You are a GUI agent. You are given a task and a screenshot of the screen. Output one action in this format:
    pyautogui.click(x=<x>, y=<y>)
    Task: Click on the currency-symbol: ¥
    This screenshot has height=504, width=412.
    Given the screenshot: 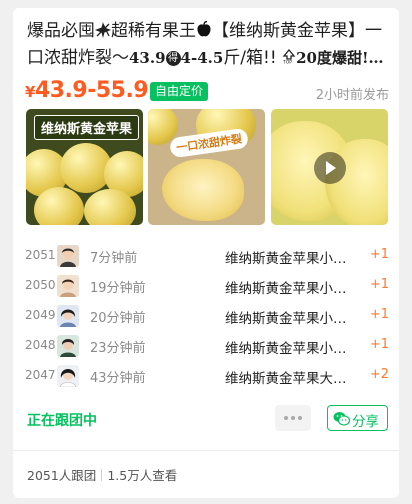 What is the action you would take?
    pyautogui.click(x=30, y=92)
    